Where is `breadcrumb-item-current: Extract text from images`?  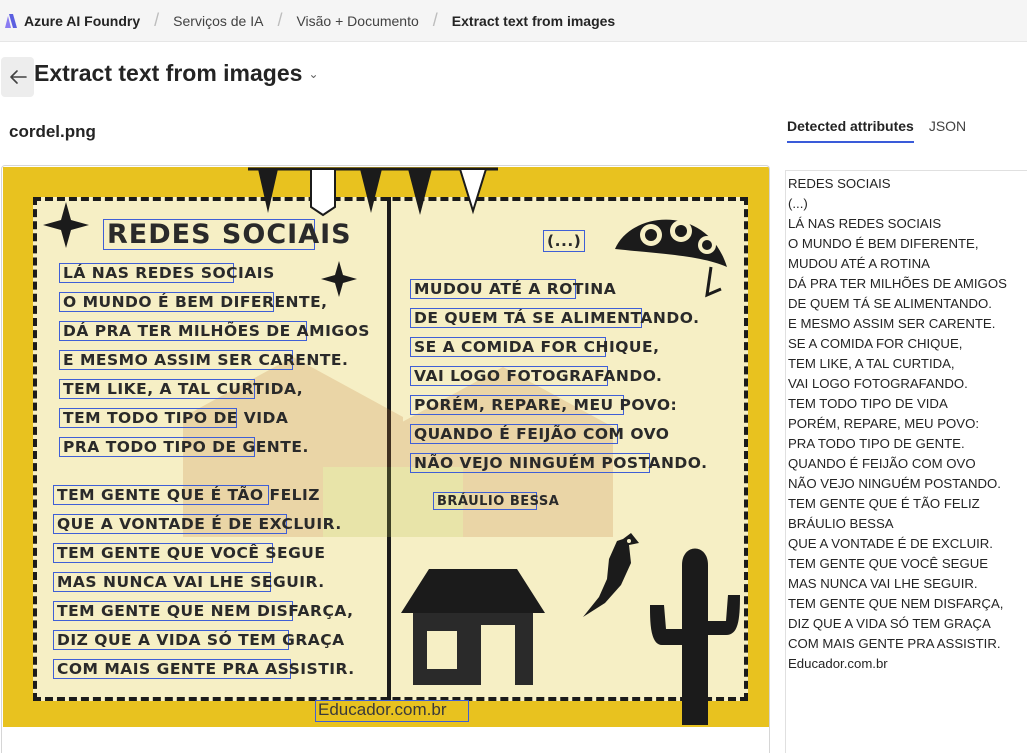
breadcrumb-item-current: Extract text from images is located at coordinates (533, 21).